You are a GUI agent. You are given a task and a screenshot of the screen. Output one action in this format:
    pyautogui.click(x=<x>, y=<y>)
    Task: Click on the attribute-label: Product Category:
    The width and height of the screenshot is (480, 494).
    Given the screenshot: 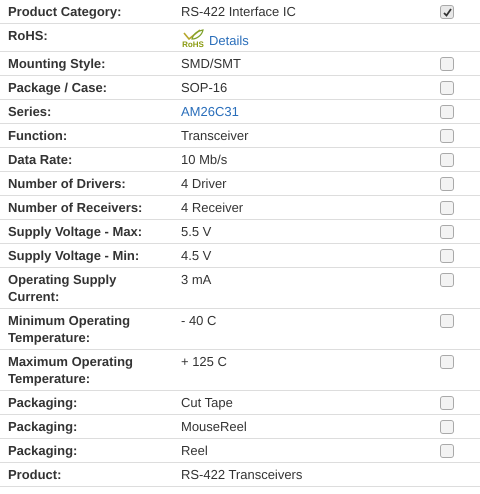 What is the action you would take?
    pyautogui.click(x=65, y=11)
    